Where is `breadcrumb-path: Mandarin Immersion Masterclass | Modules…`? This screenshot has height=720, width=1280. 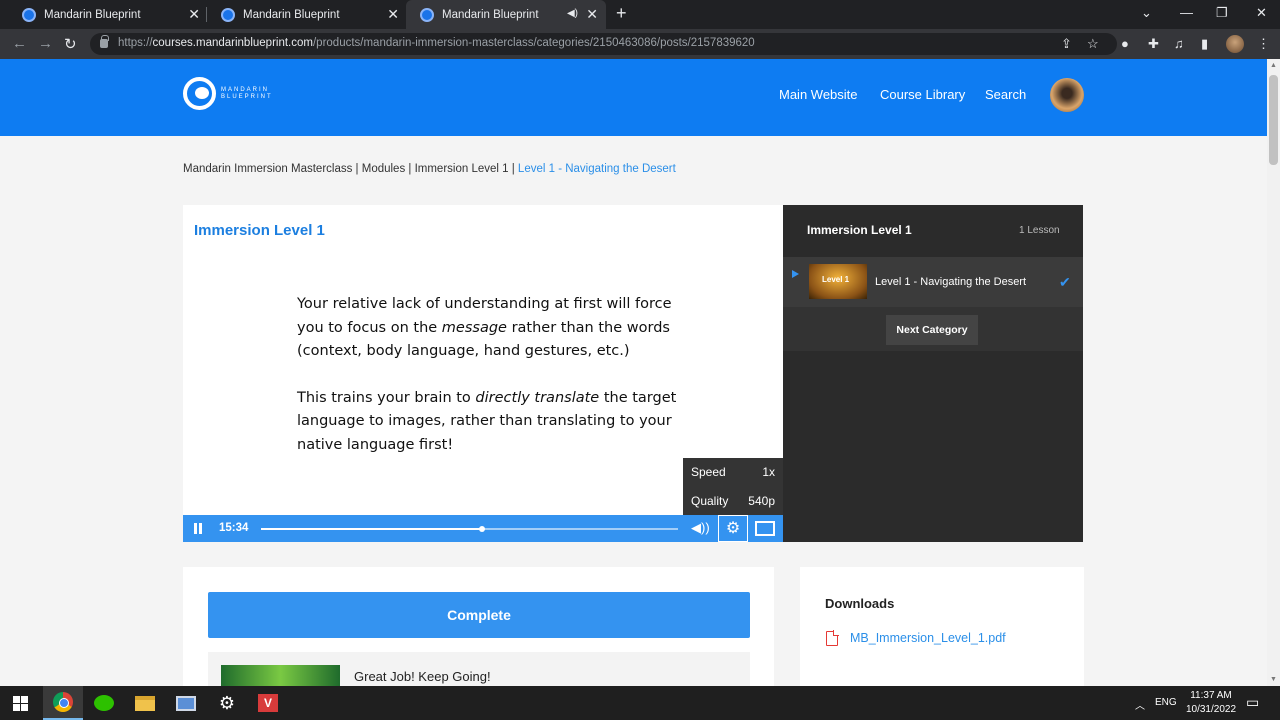
breadcrumb-path: Mandarin Immersion Masterclass | Modules… is located at coordinates (350, 169).